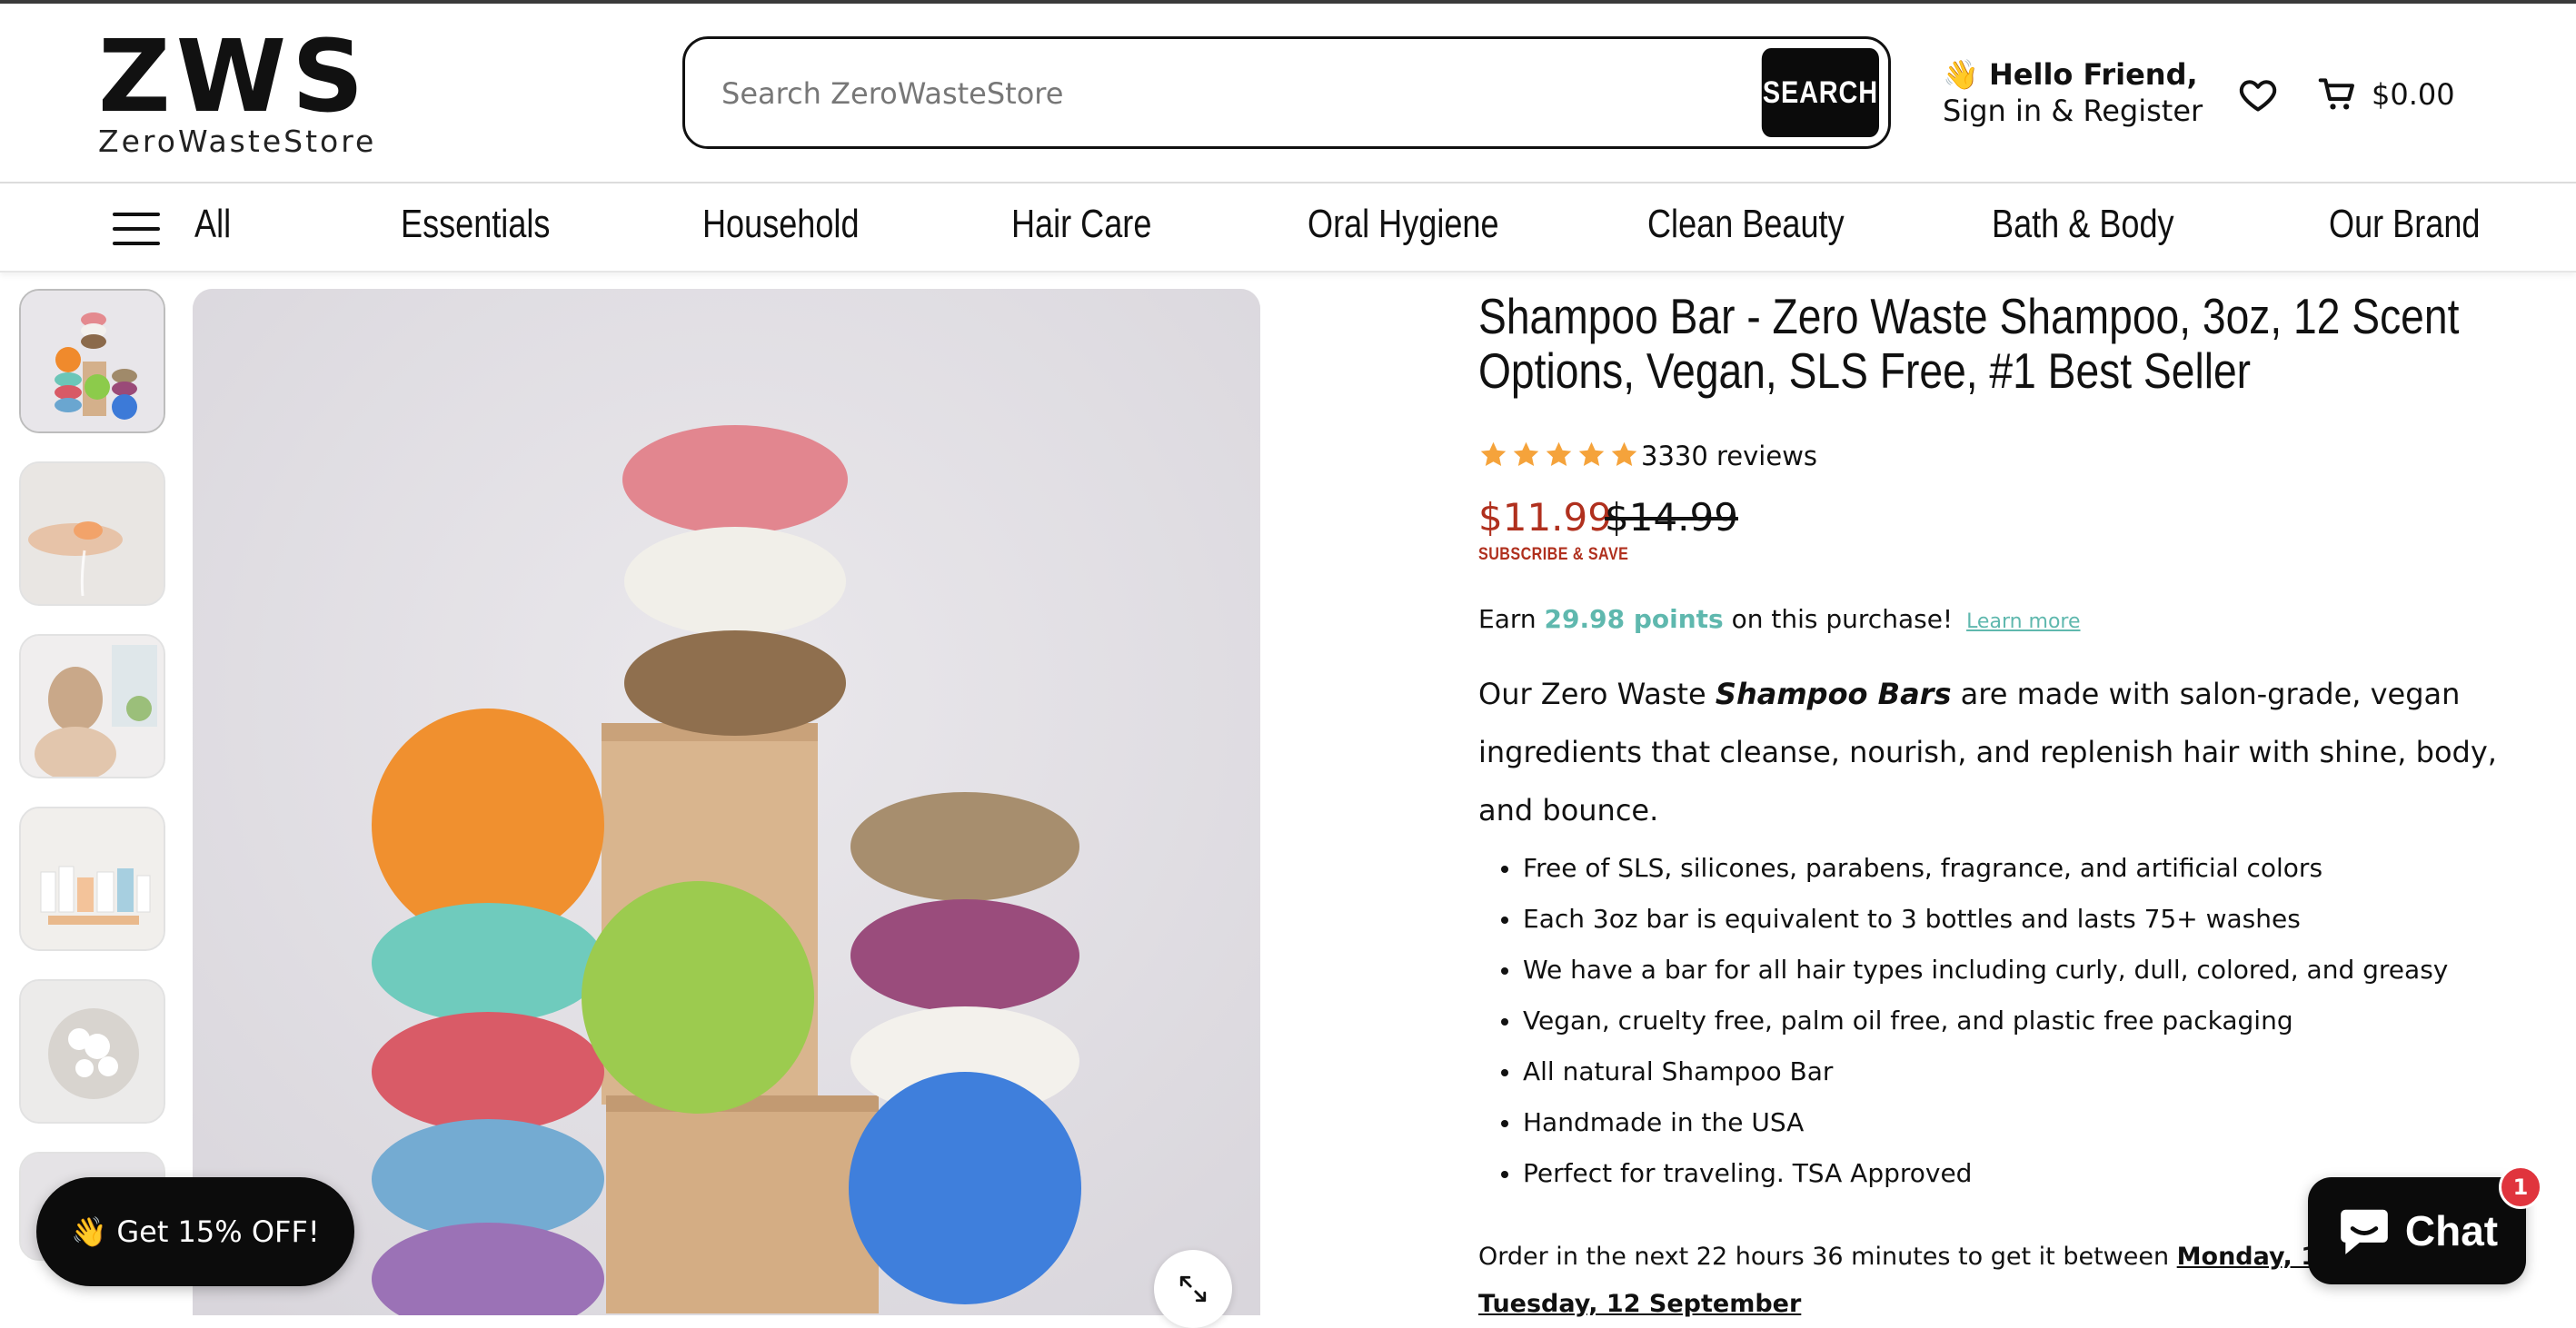 The image size is (2576, 1328). Describe the element at coordinates (1081, 224) in the screenshot. I see `nav-item-hair-care: Hair Care` at that location.